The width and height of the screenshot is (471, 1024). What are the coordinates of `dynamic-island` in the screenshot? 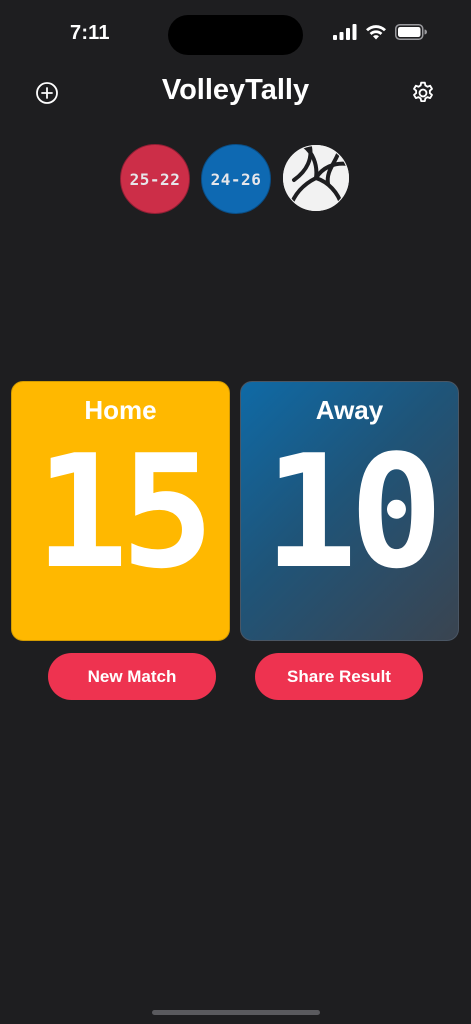 It's located at (235, 35).